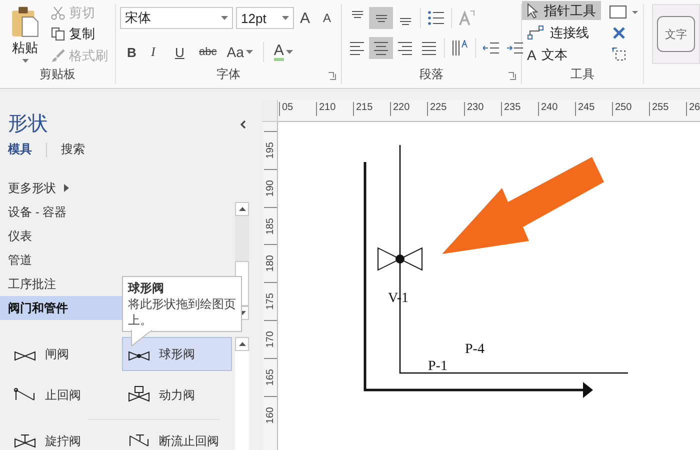  I want to click on text-tool-button: A 文本, so click(561, 55).